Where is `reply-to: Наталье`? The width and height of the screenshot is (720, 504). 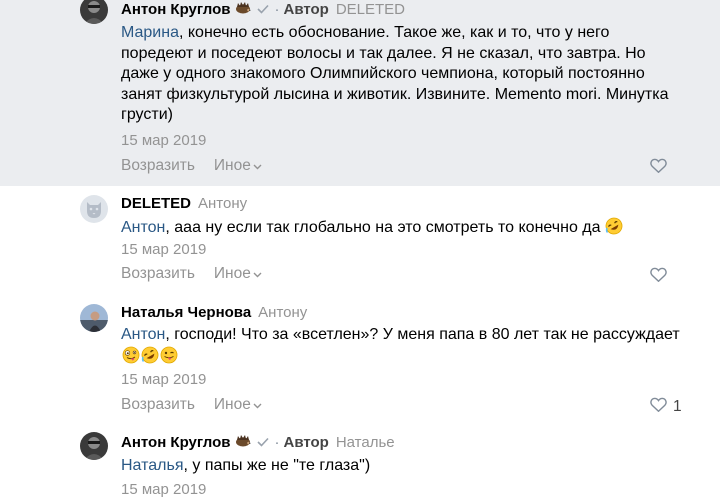
reply-to: Наталье is located at coordinates (365, 442).